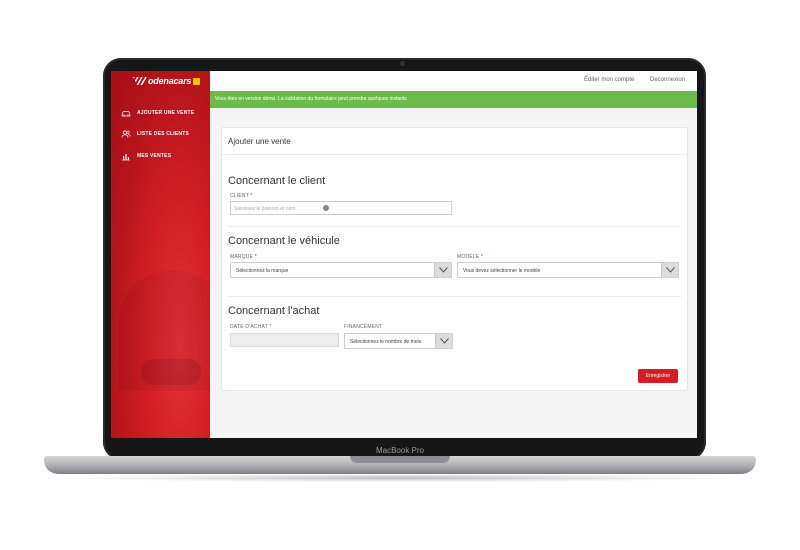 This screenshot has width=800, height=550. I want to click on loading-spinner-icon, so click(326, 208).